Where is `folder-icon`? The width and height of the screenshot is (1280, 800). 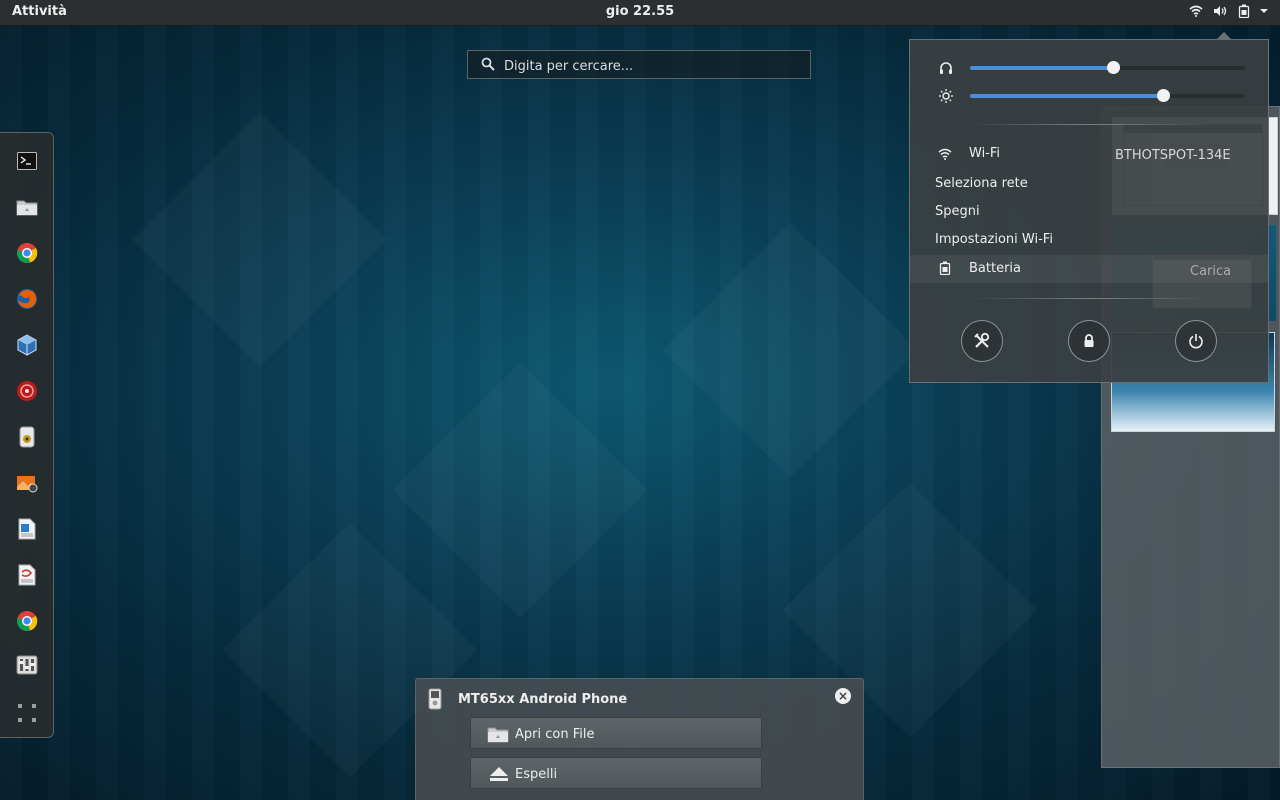 folder-icon is located at coordinates (498, 735).